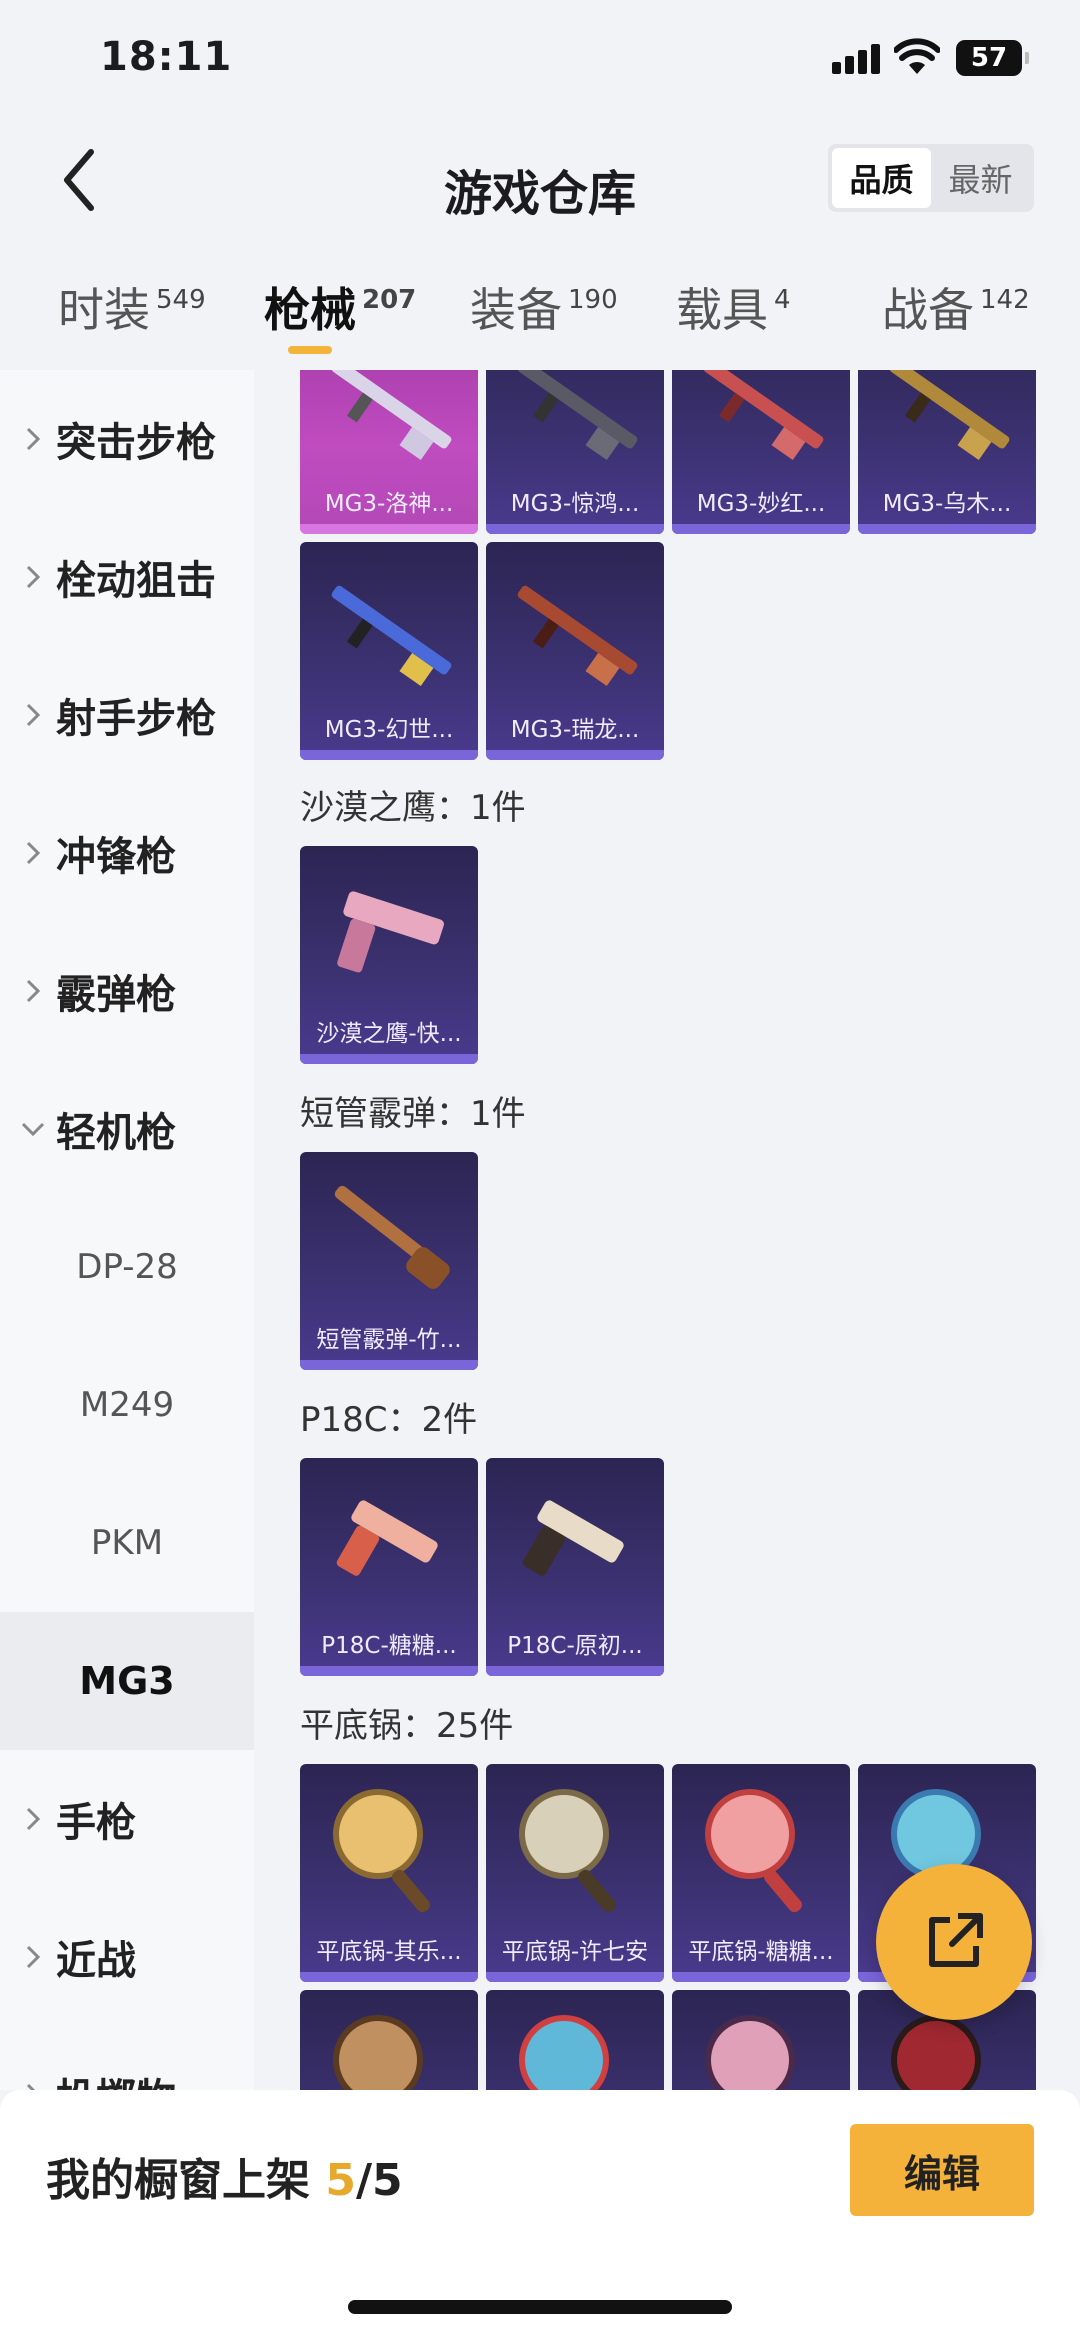 This screenshot has height=2339, width=1080. What do you see at coordinates (992, 58) in the screenshot?
I see `battery-icon: 57` at bounding box center [992, 58].